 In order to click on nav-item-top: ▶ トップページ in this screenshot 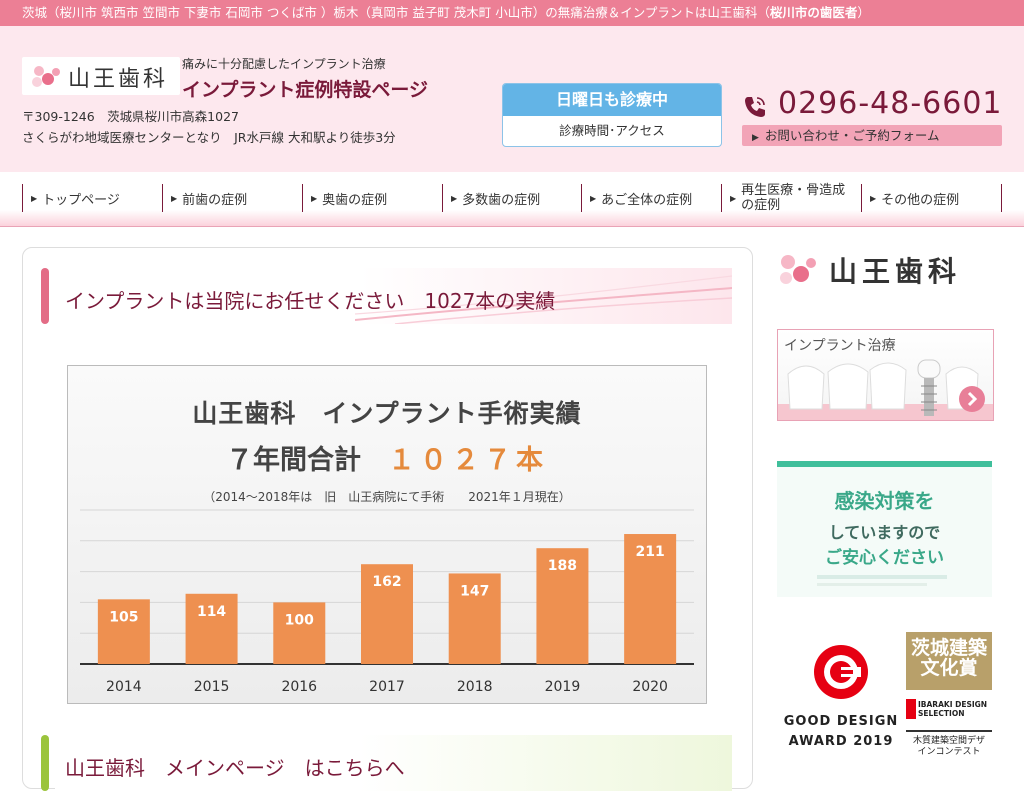, I will do `click(92, 198)`.